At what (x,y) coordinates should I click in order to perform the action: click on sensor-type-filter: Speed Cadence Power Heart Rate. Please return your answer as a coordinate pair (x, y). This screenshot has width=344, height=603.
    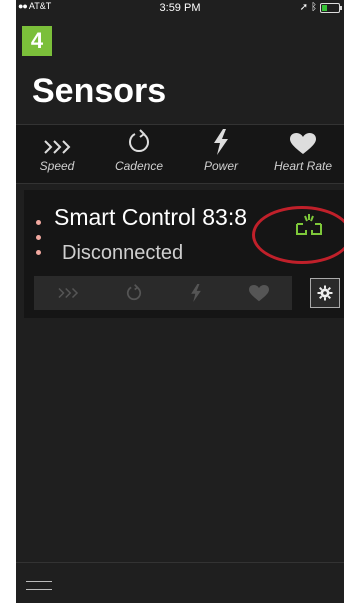
    Looking at the image, I should click on (180, 154).